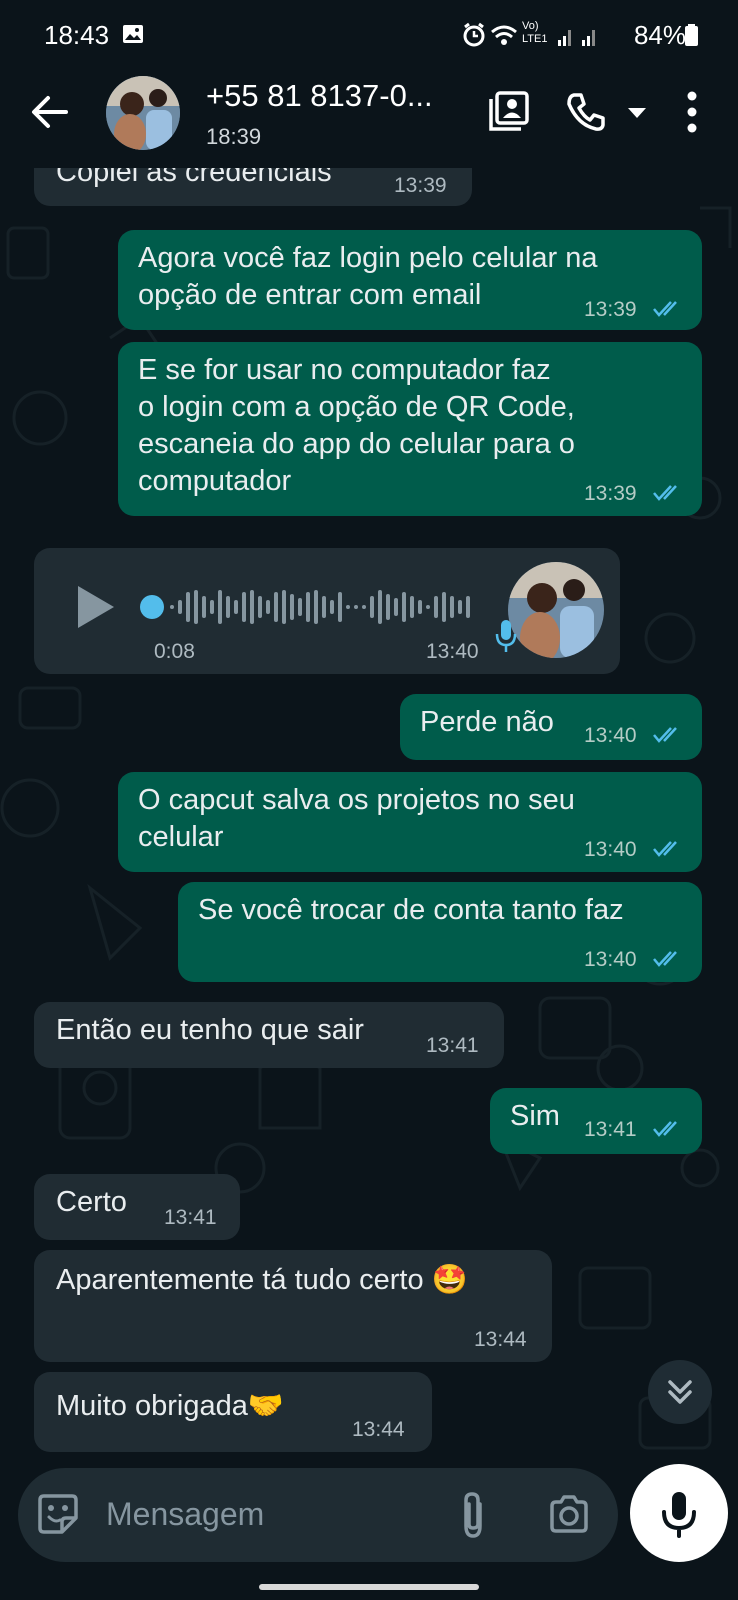  I want to click on message-text: Aparentemente tá tudo certo 🤩, so click(262, 1280).